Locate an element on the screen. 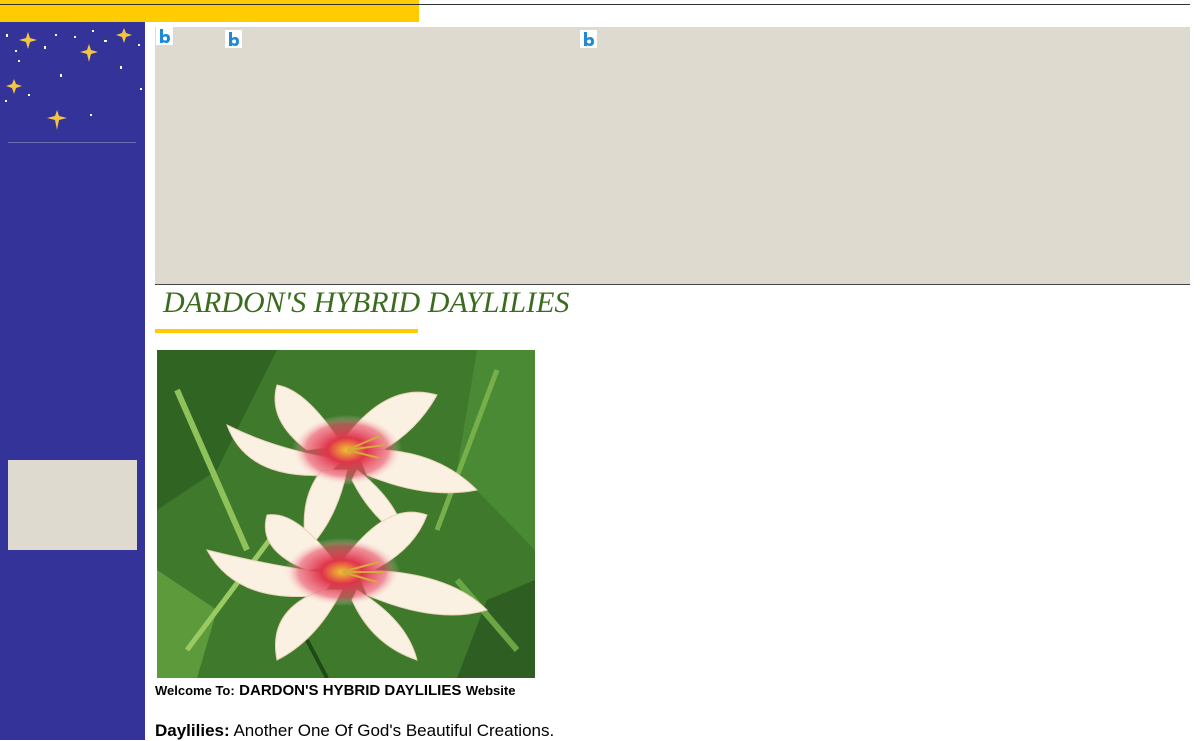 This screenshot has height=741, width=1200. tagline-label: Daylilies: is located at coordinates (192, 730).